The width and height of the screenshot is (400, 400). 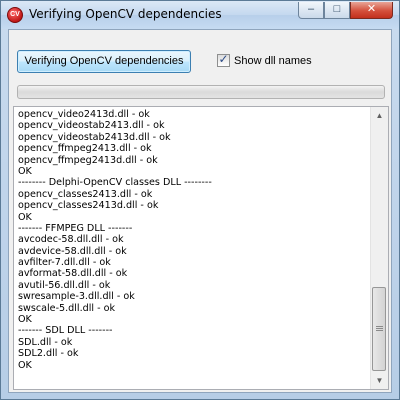 I want to click on checkmark-icon: ✓, so click(x=223, y=59).